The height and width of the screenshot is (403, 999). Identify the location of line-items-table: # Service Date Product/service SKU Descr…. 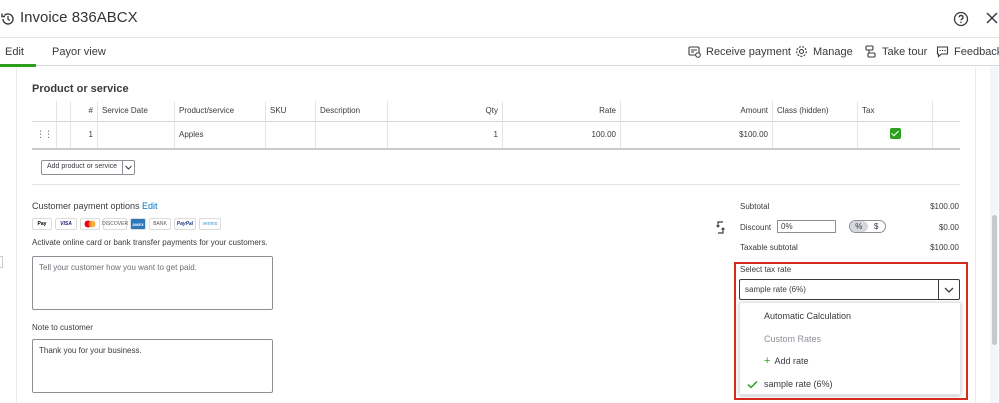
(496, 125).